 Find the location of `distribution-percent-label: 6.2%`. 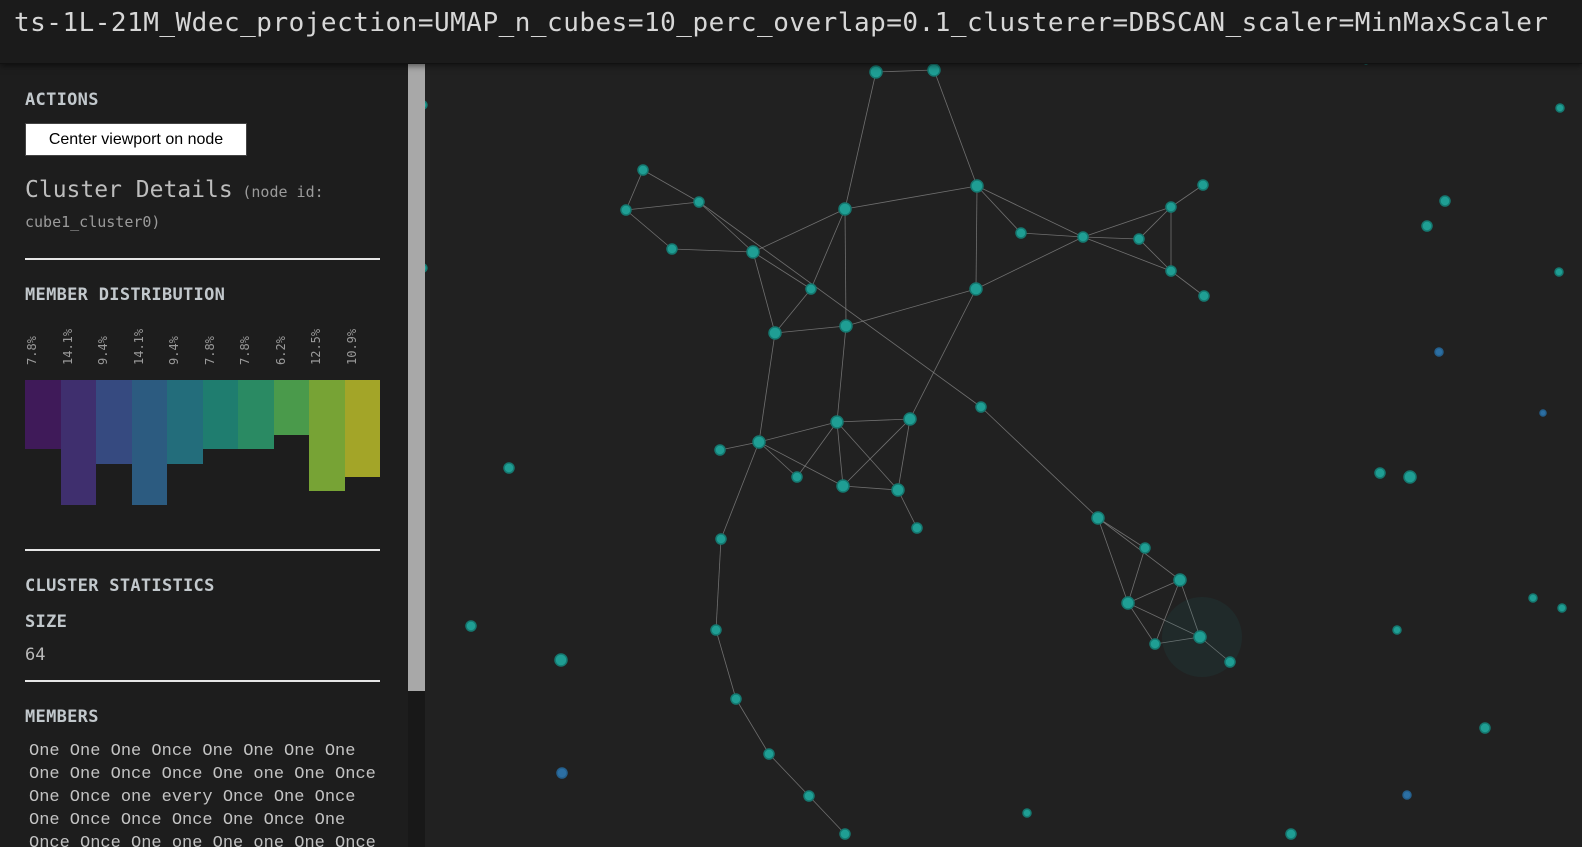

distribution-percent-label: 6.2% is located at coordinates (291, 343).